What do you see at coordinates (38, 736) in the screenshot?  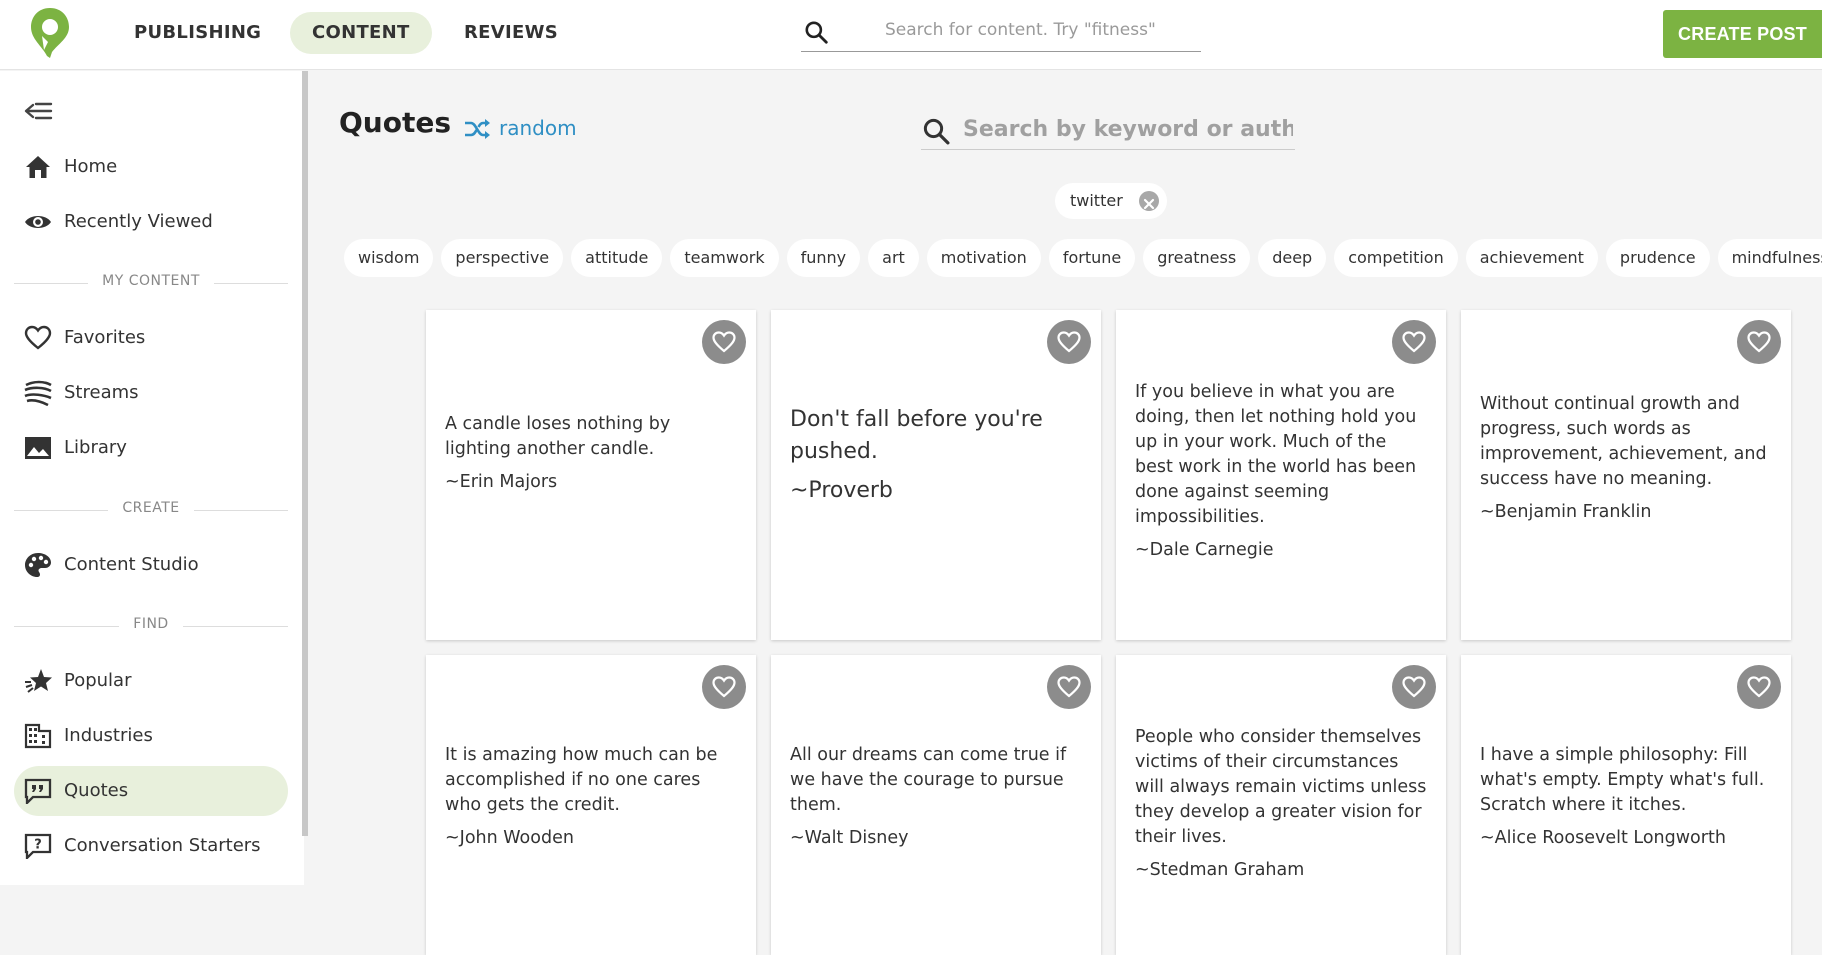 I see `building-icon` at bounding box center [38, 736].